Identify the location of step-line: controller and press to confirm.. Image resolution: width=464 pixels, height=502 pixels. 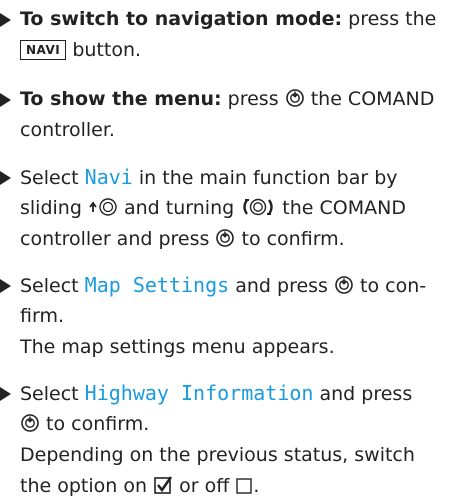
(182, 239).